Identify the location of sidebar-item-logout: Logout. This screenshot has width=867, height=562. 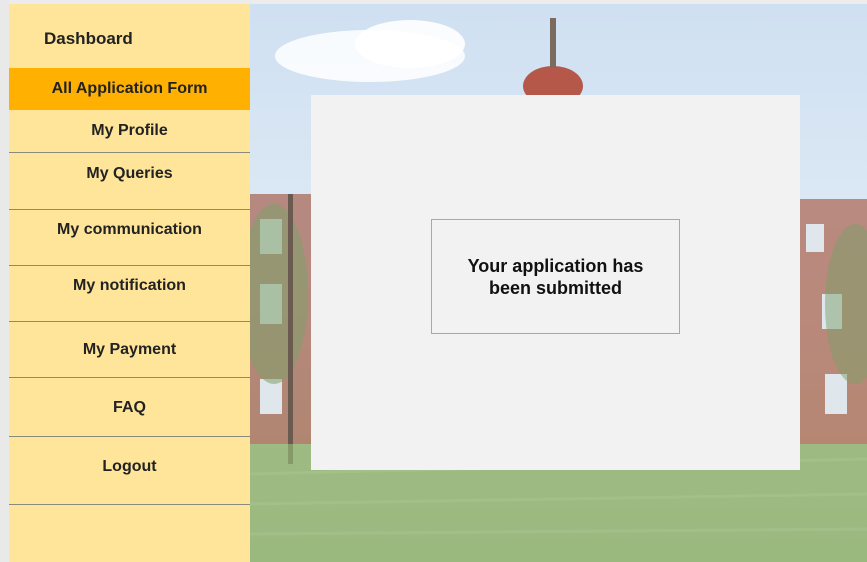
(129, 467).